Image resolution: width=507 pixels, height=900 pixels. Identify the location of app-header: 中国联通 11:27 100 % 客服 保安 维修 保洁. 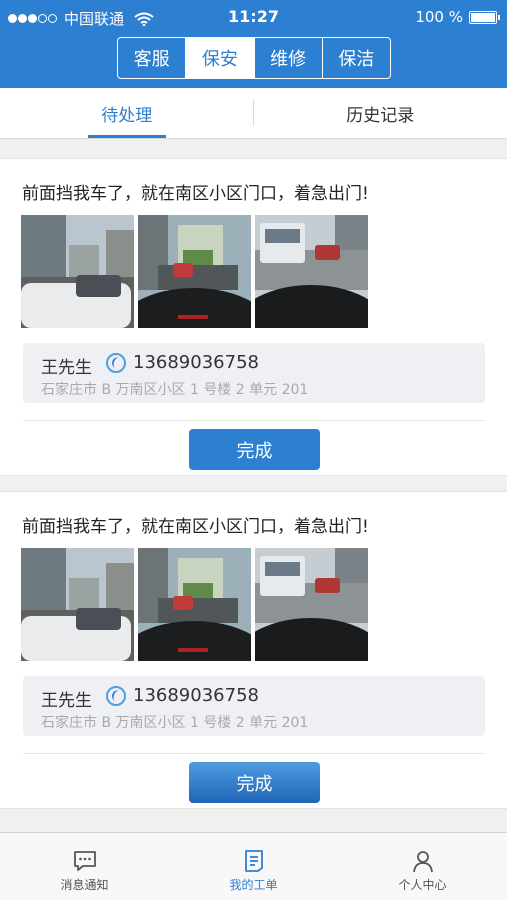
(253, 44).